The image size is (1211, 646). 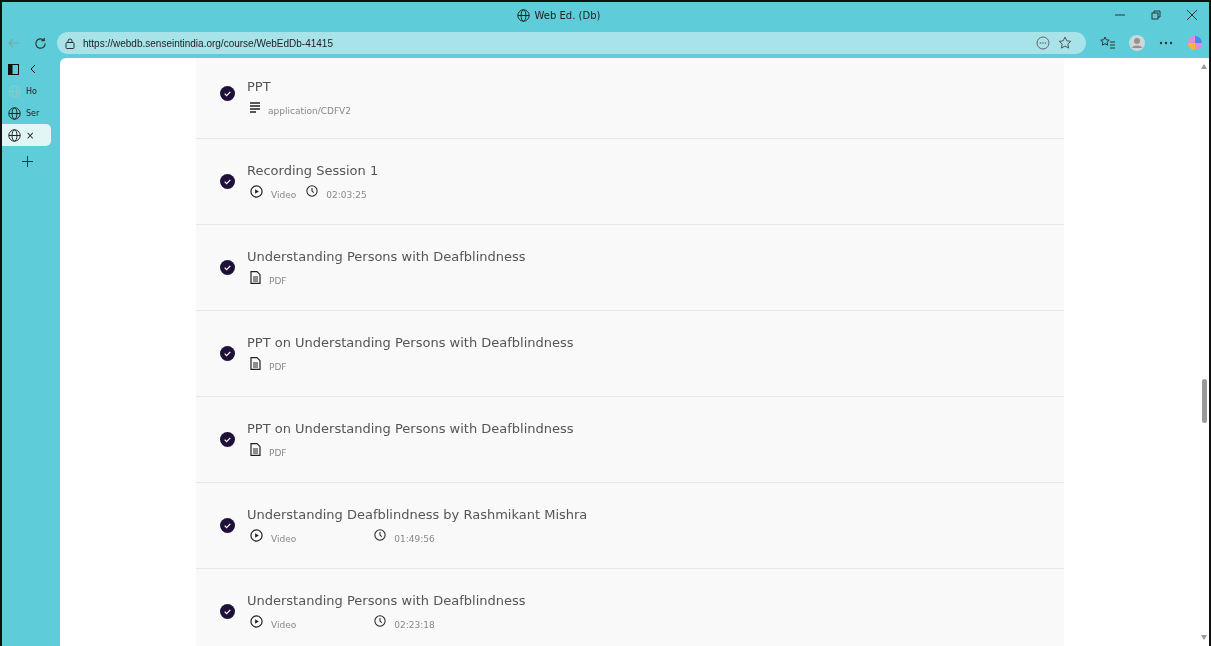 I want to click on scrollbar-thumb, so click(x=1204, y=401).